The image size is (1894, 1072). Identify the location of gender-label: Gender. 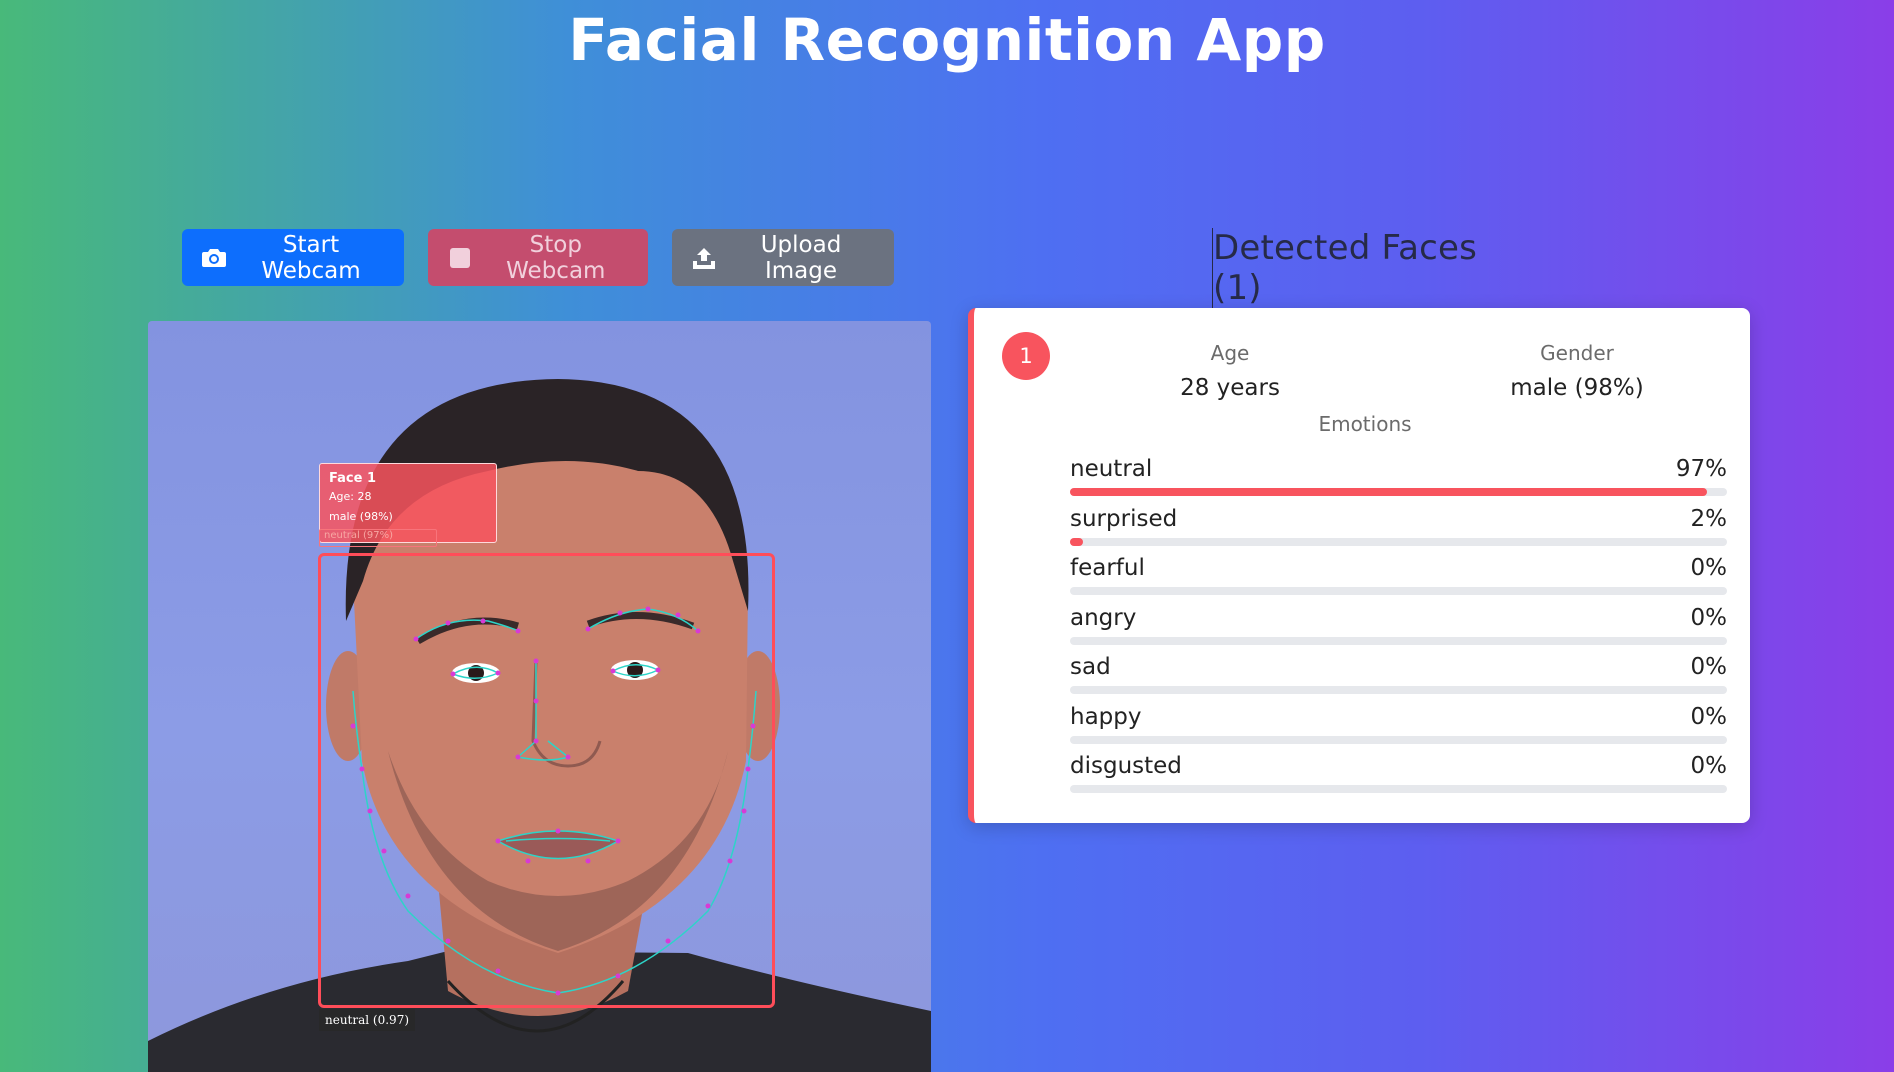
(1577, 353).